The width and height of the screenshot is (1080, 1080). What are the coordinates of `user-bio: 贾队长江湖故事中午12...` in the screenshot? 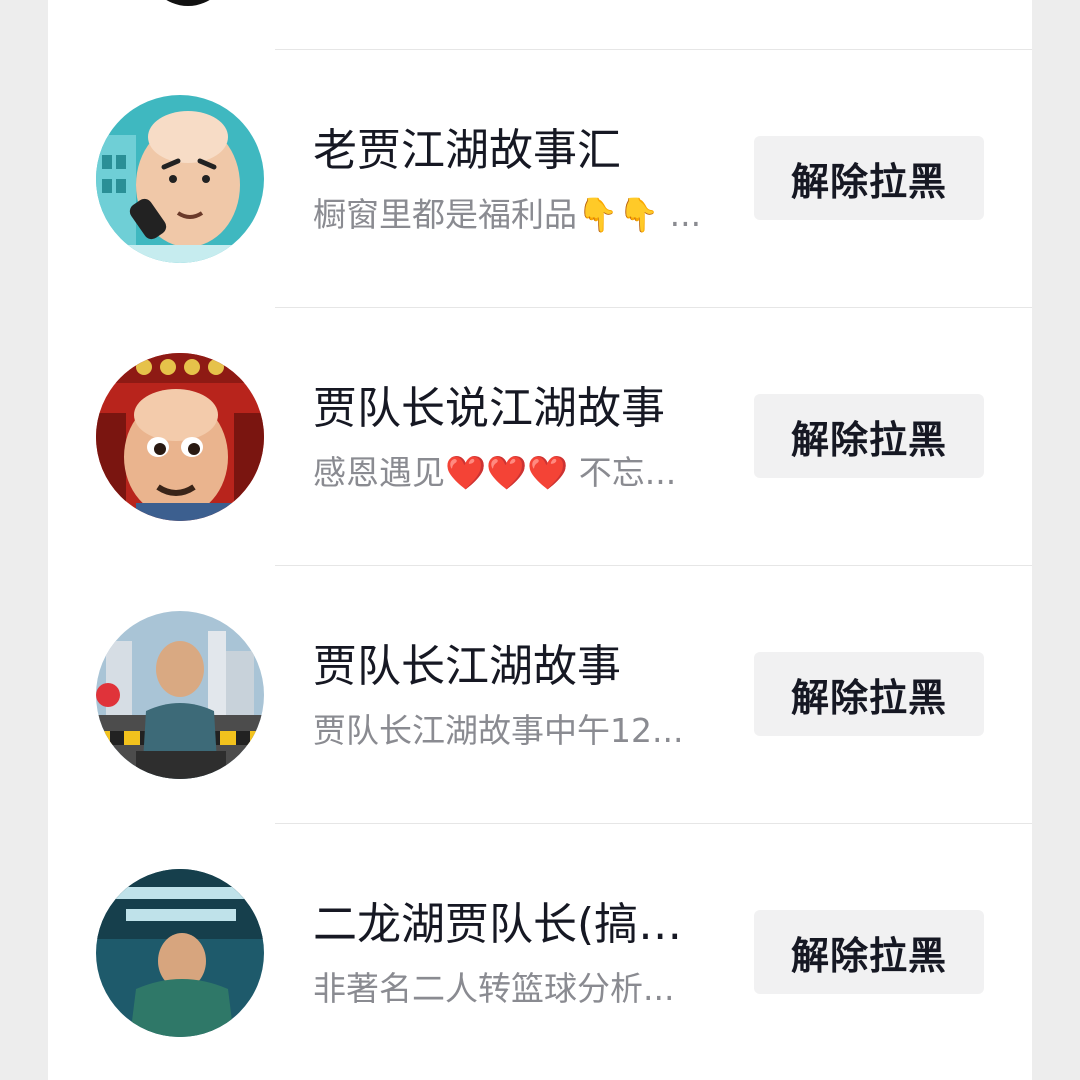 It's located at (498, 730).